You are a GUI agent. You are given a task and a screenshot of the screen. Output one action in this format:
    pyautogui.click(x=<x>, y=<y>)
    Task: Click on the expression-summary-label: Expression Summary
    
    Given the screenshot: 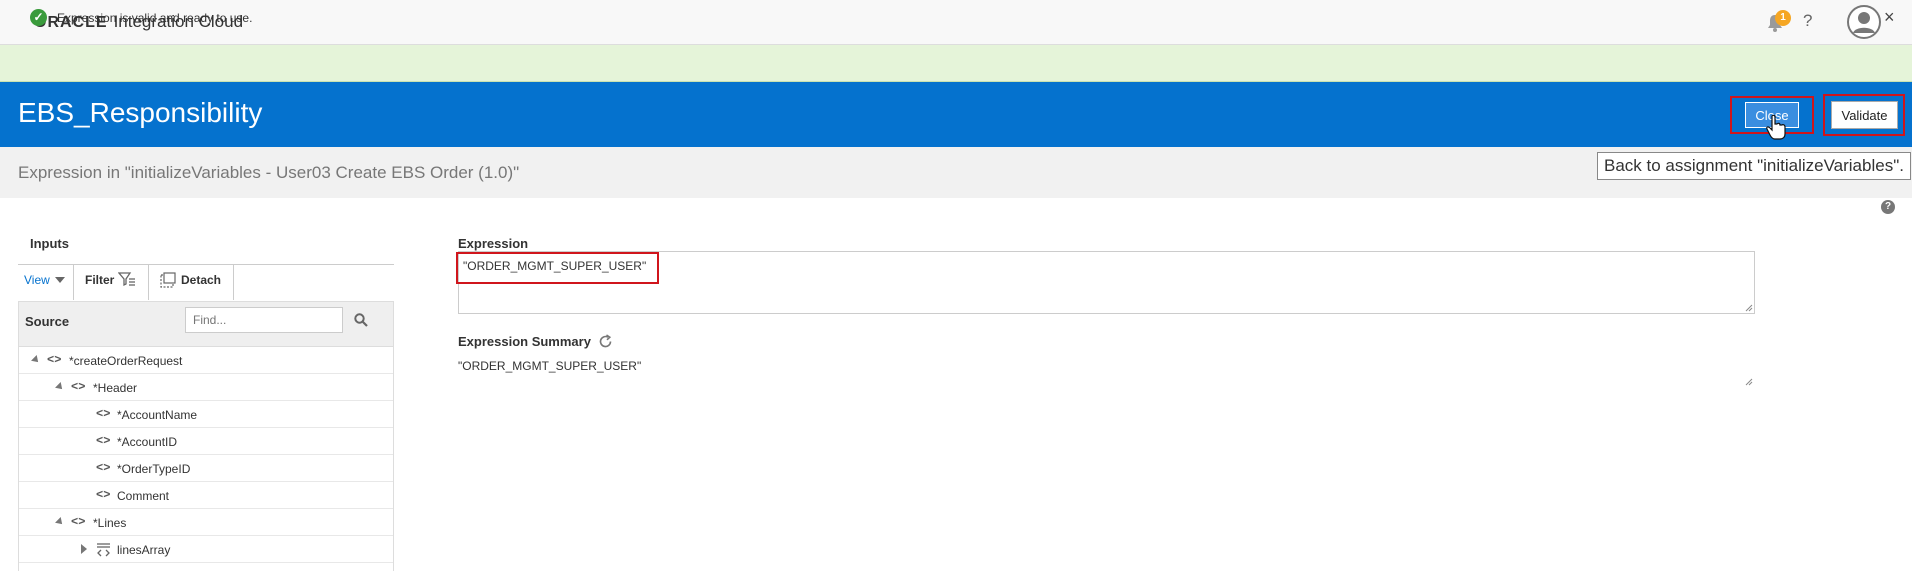 What is the action you would take?
    pyautogui.click(x=524, y=341)
    